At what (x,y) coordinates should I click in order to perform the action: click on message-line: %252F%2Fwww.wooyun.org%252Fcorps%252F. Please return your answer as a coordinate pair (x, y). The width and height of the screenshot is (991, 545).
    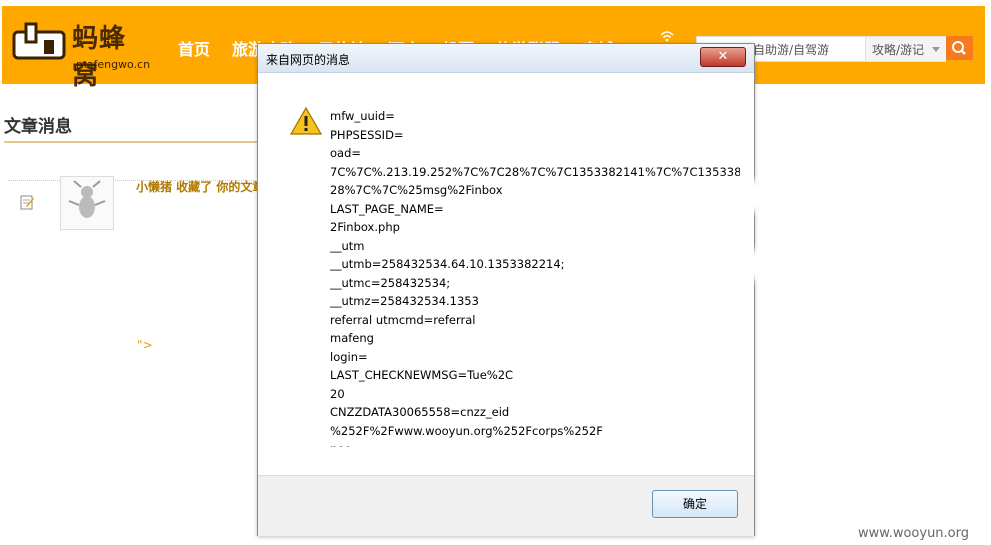
    Looking at the image, I should click on (466, 430).